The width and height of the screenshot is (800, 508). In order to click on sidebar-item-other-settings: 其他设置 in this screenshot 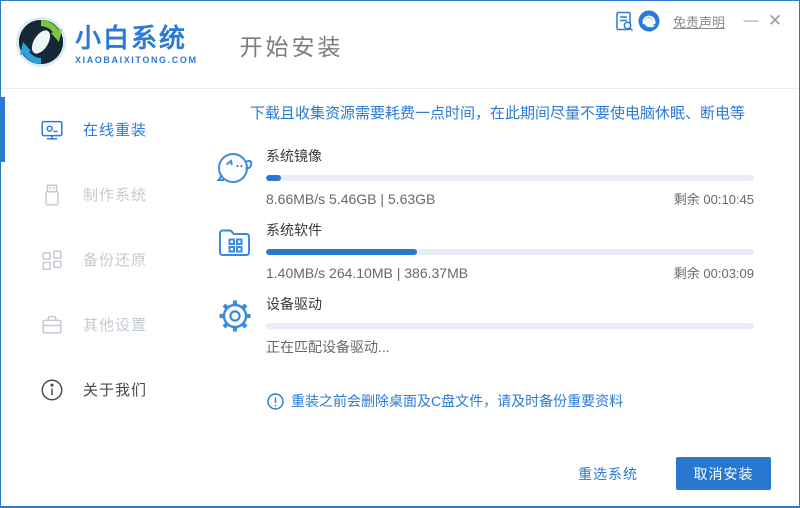, I will do `click(98, 324)`.